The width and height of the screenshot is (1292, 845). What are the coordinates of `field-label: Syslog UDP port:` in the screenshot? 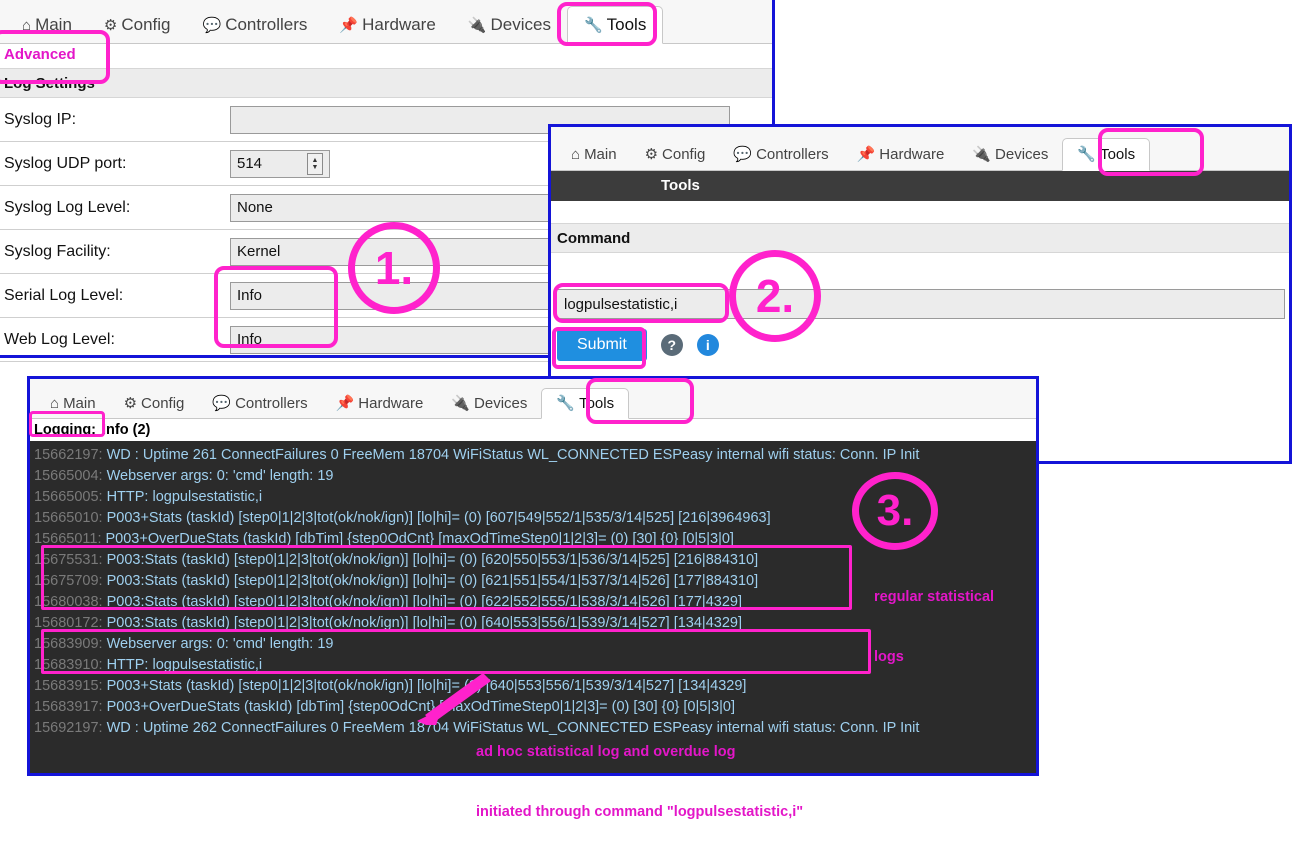 It's located at (65, 163).